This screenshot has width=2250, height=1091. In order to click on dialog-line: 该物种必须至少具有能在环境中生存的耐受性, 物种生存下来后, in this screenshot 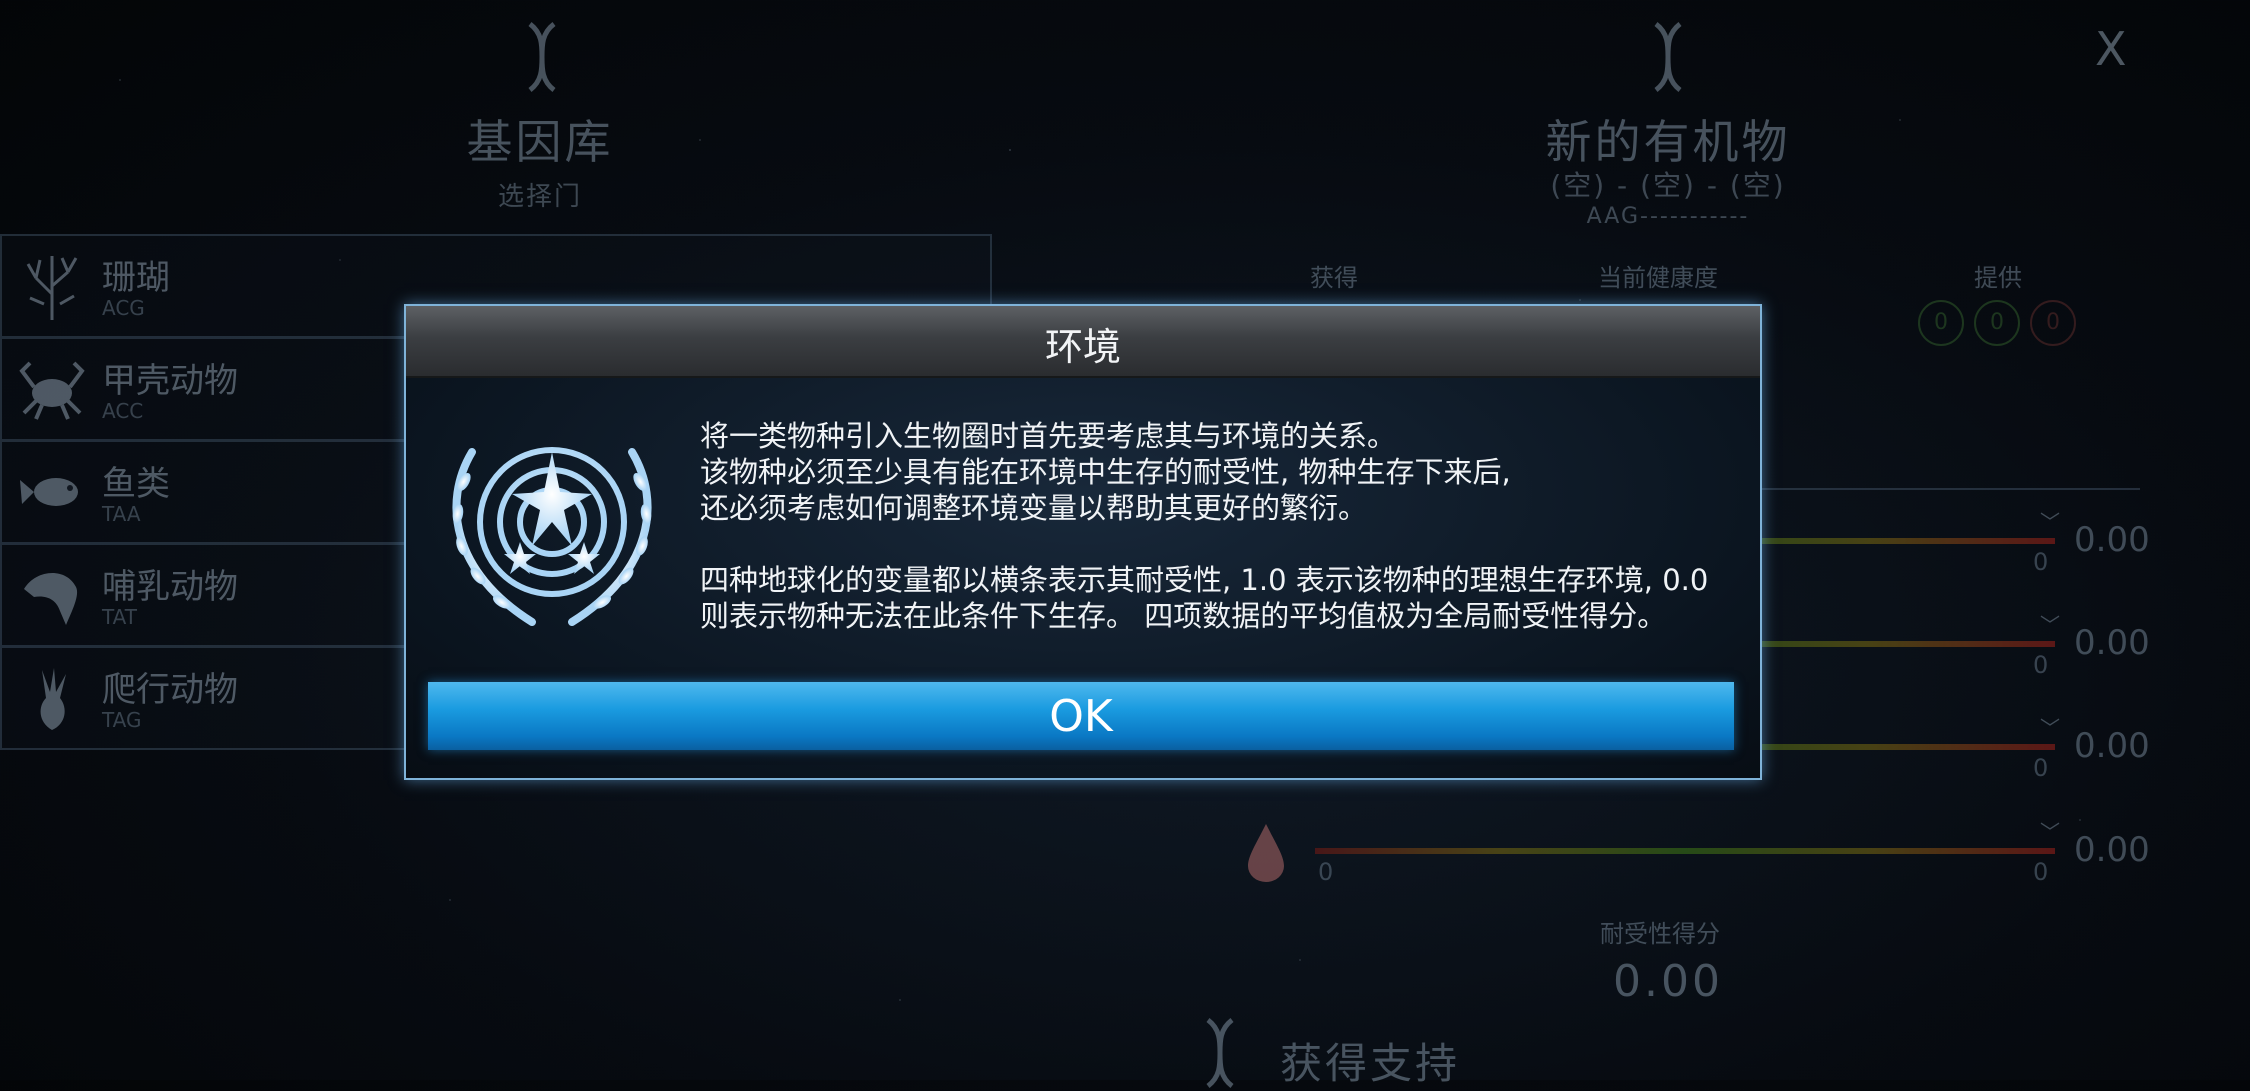, I will do `click(1105, 472)`.